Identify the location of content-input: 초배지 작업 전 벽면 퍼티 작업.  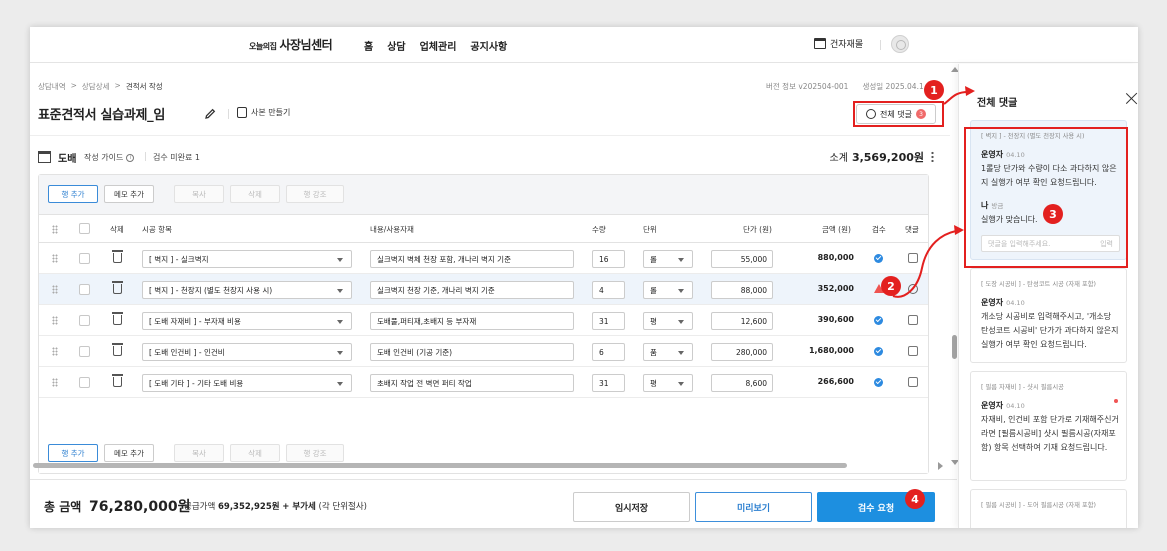
(472, 383).